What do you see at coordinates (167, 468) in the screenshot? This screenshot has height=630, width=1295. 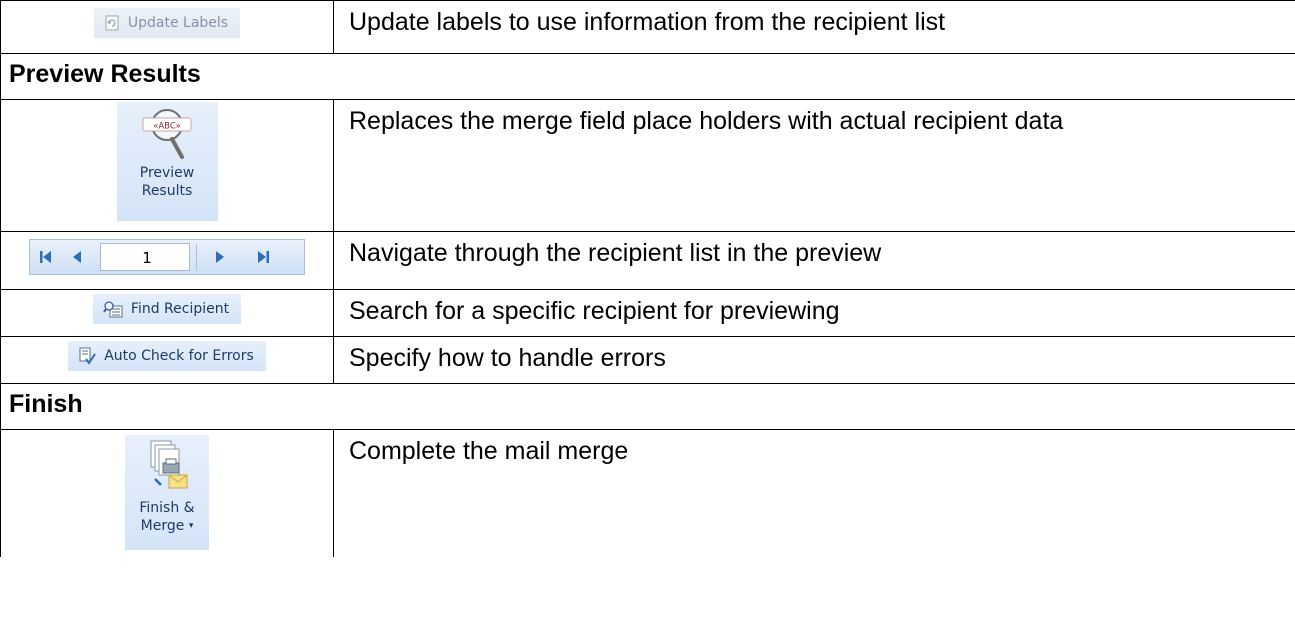 I see `finish-merge-icon` at bounding box center [167, 468].